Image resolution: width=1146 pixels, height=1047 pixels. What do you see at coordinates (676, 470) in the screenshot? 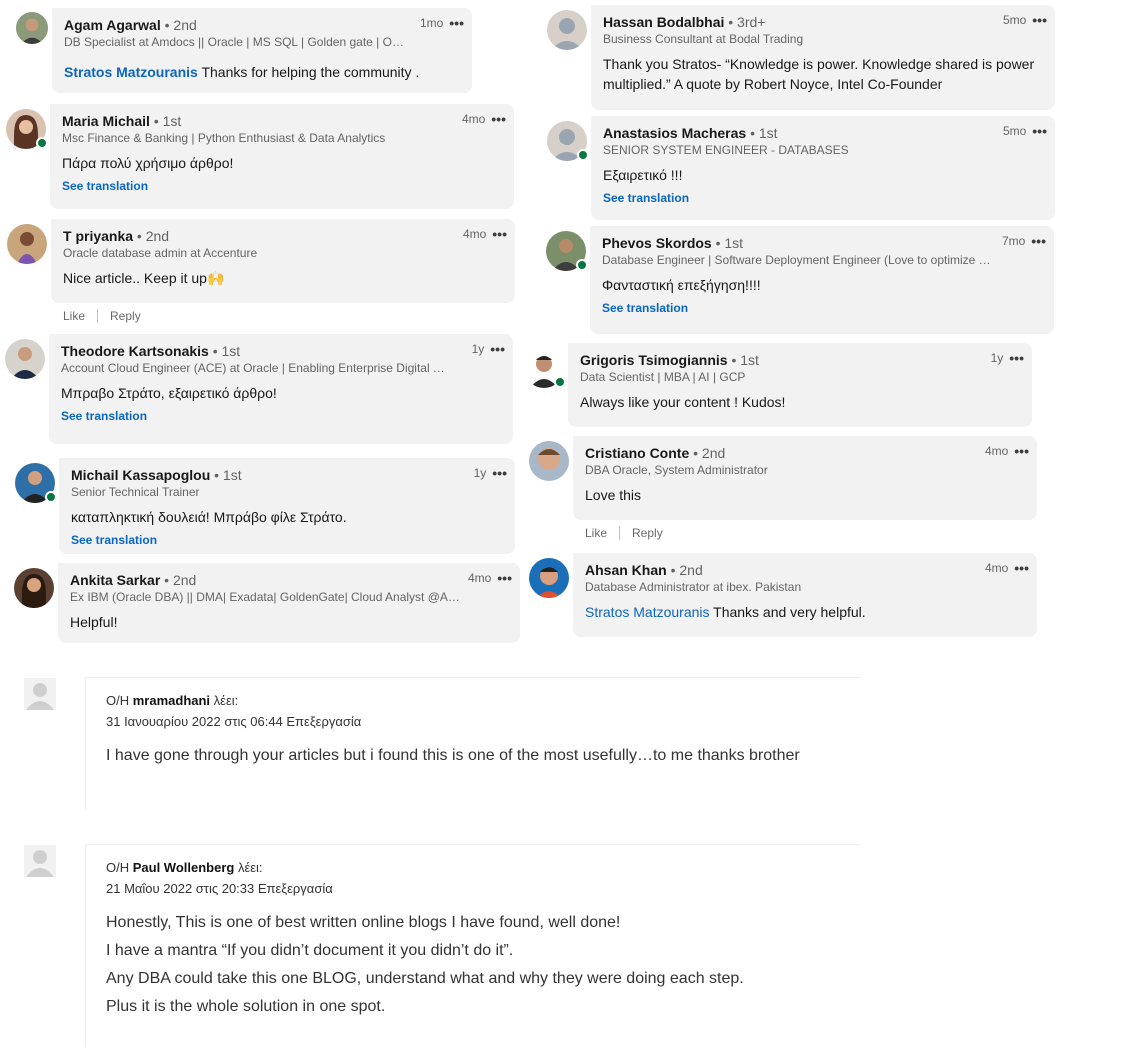
I see `commenter-headline: DBA Oracle, System Administrator` at bounding box center [676, 470].